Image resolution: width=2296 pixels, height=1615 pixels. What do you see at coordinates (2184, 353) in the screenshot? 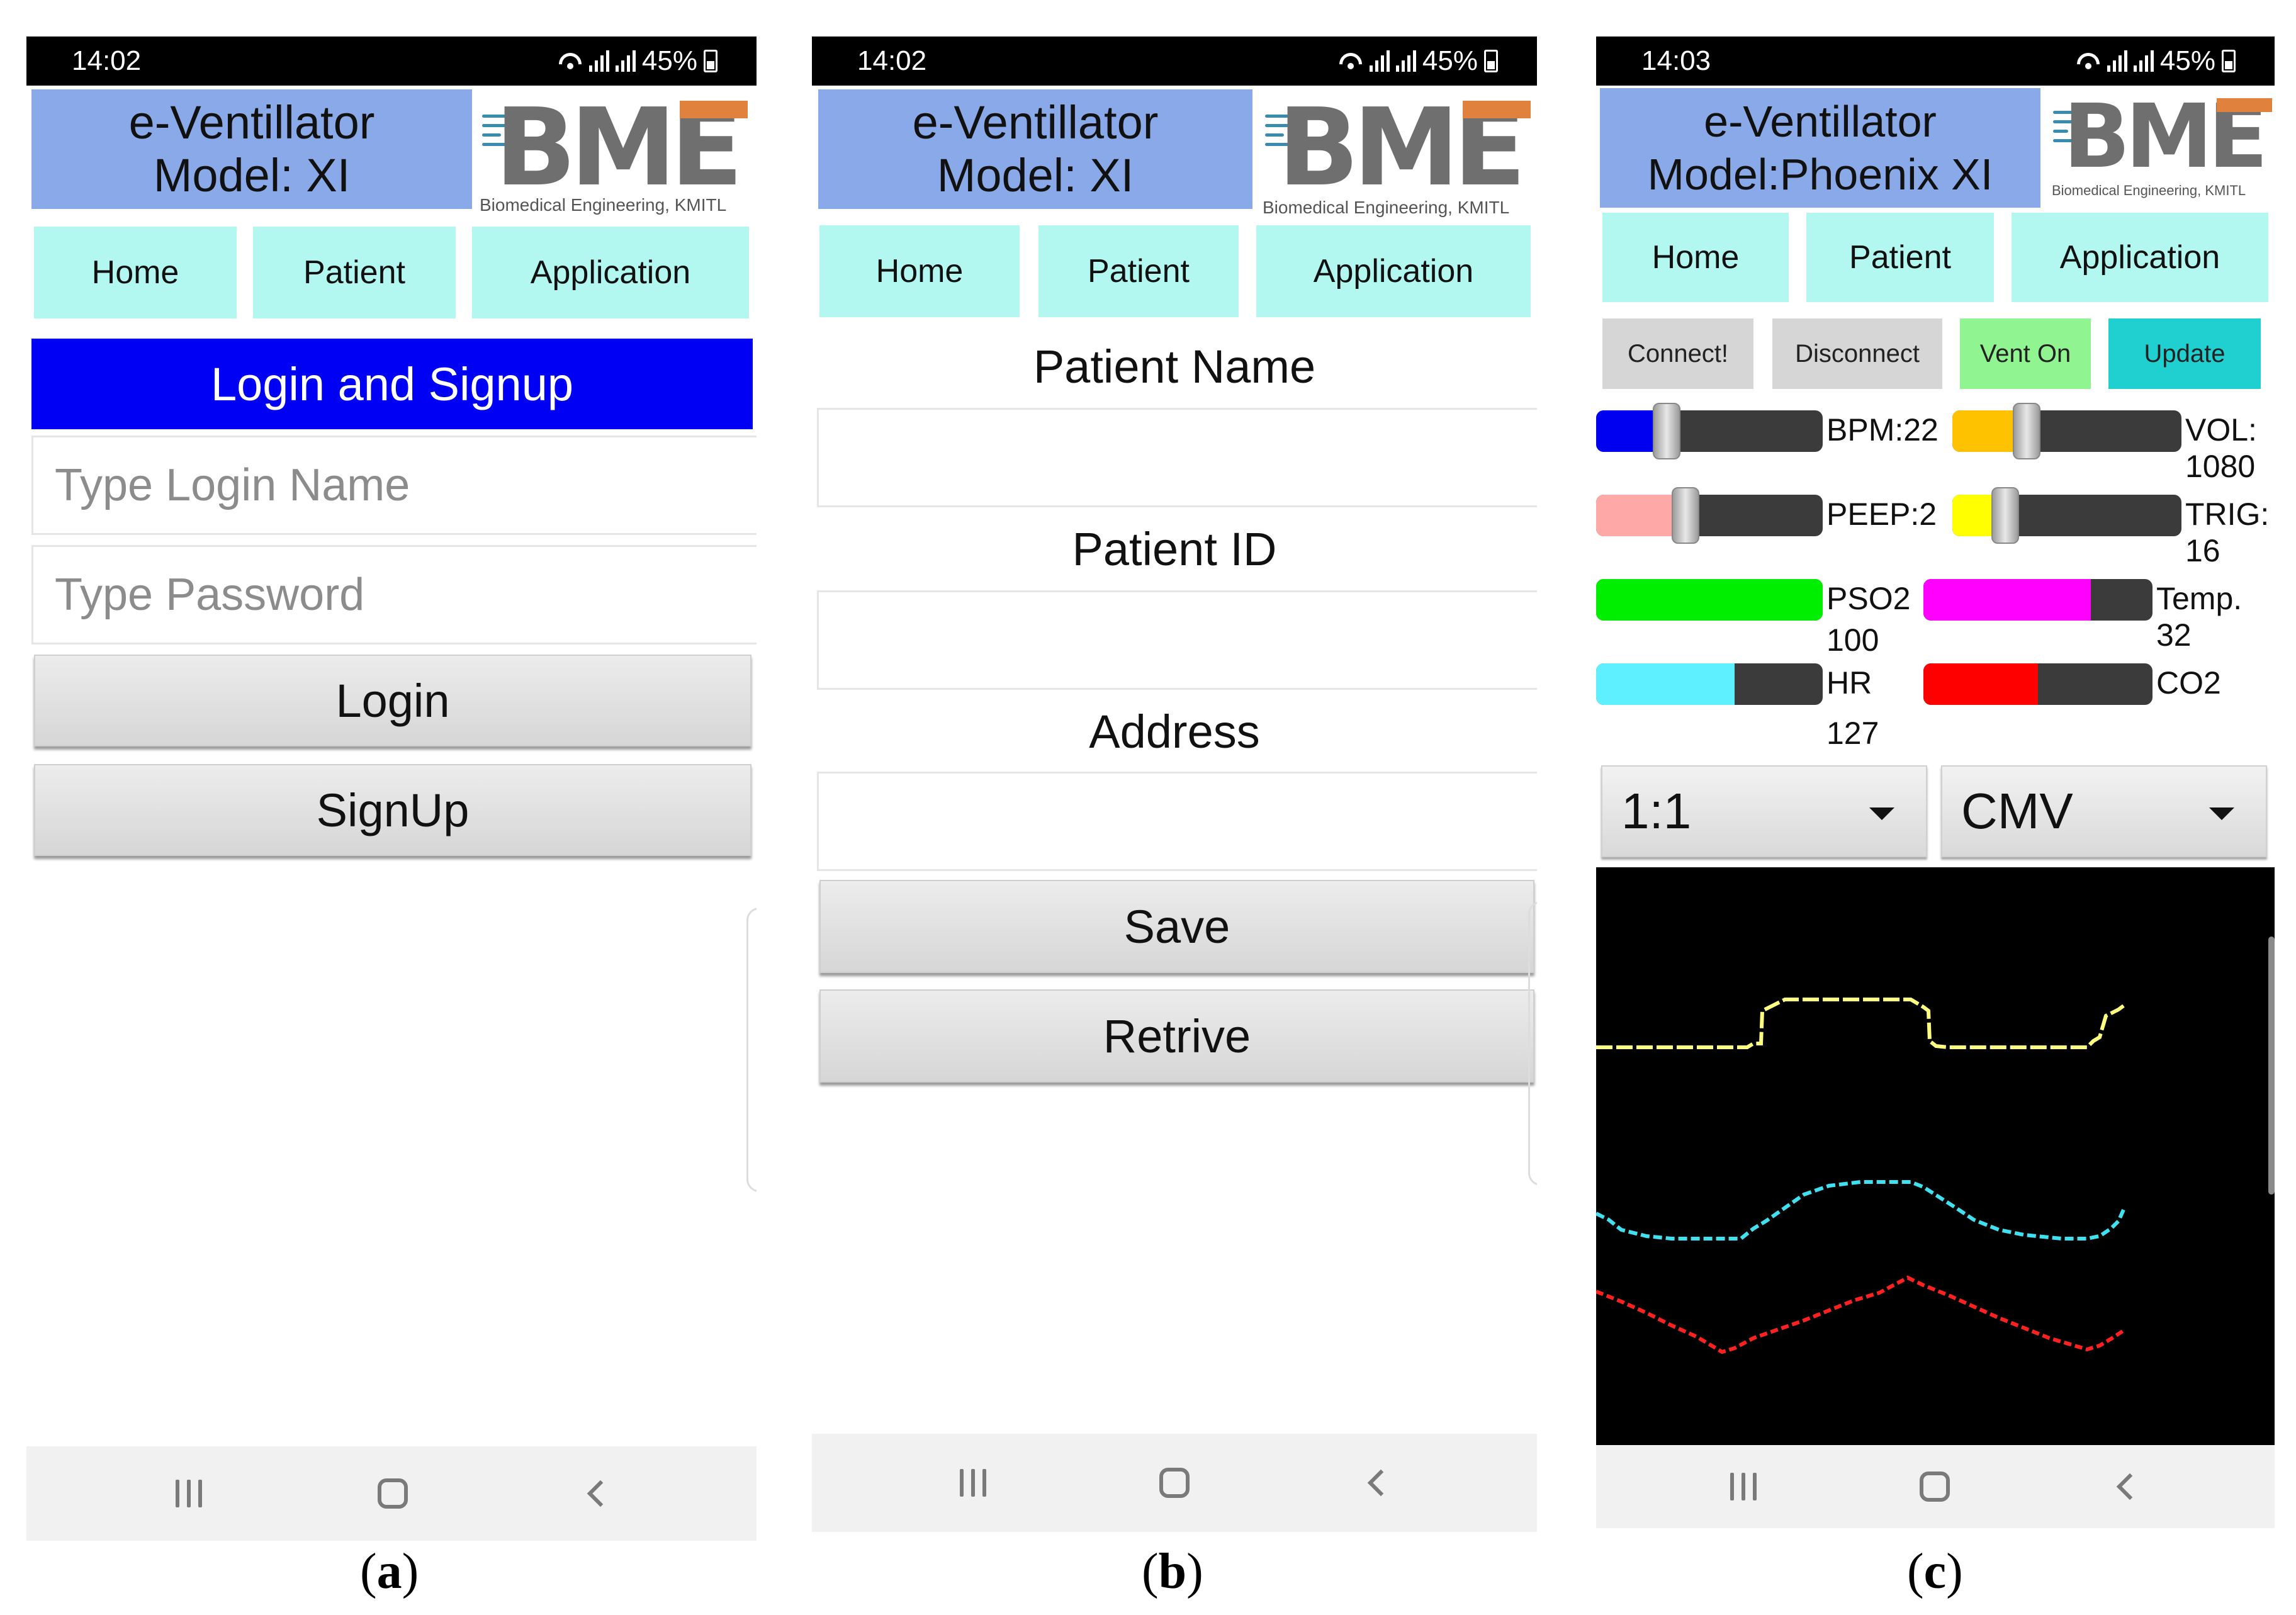
I see `update-button: Update` at bounding box center [2184, 353].